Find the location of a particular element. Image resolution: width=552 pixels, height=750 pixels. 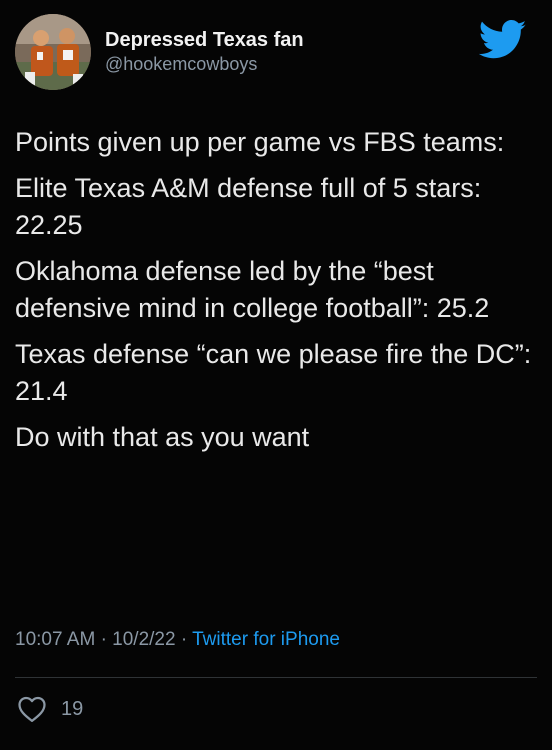

divider is located at coordinates (276, 677).